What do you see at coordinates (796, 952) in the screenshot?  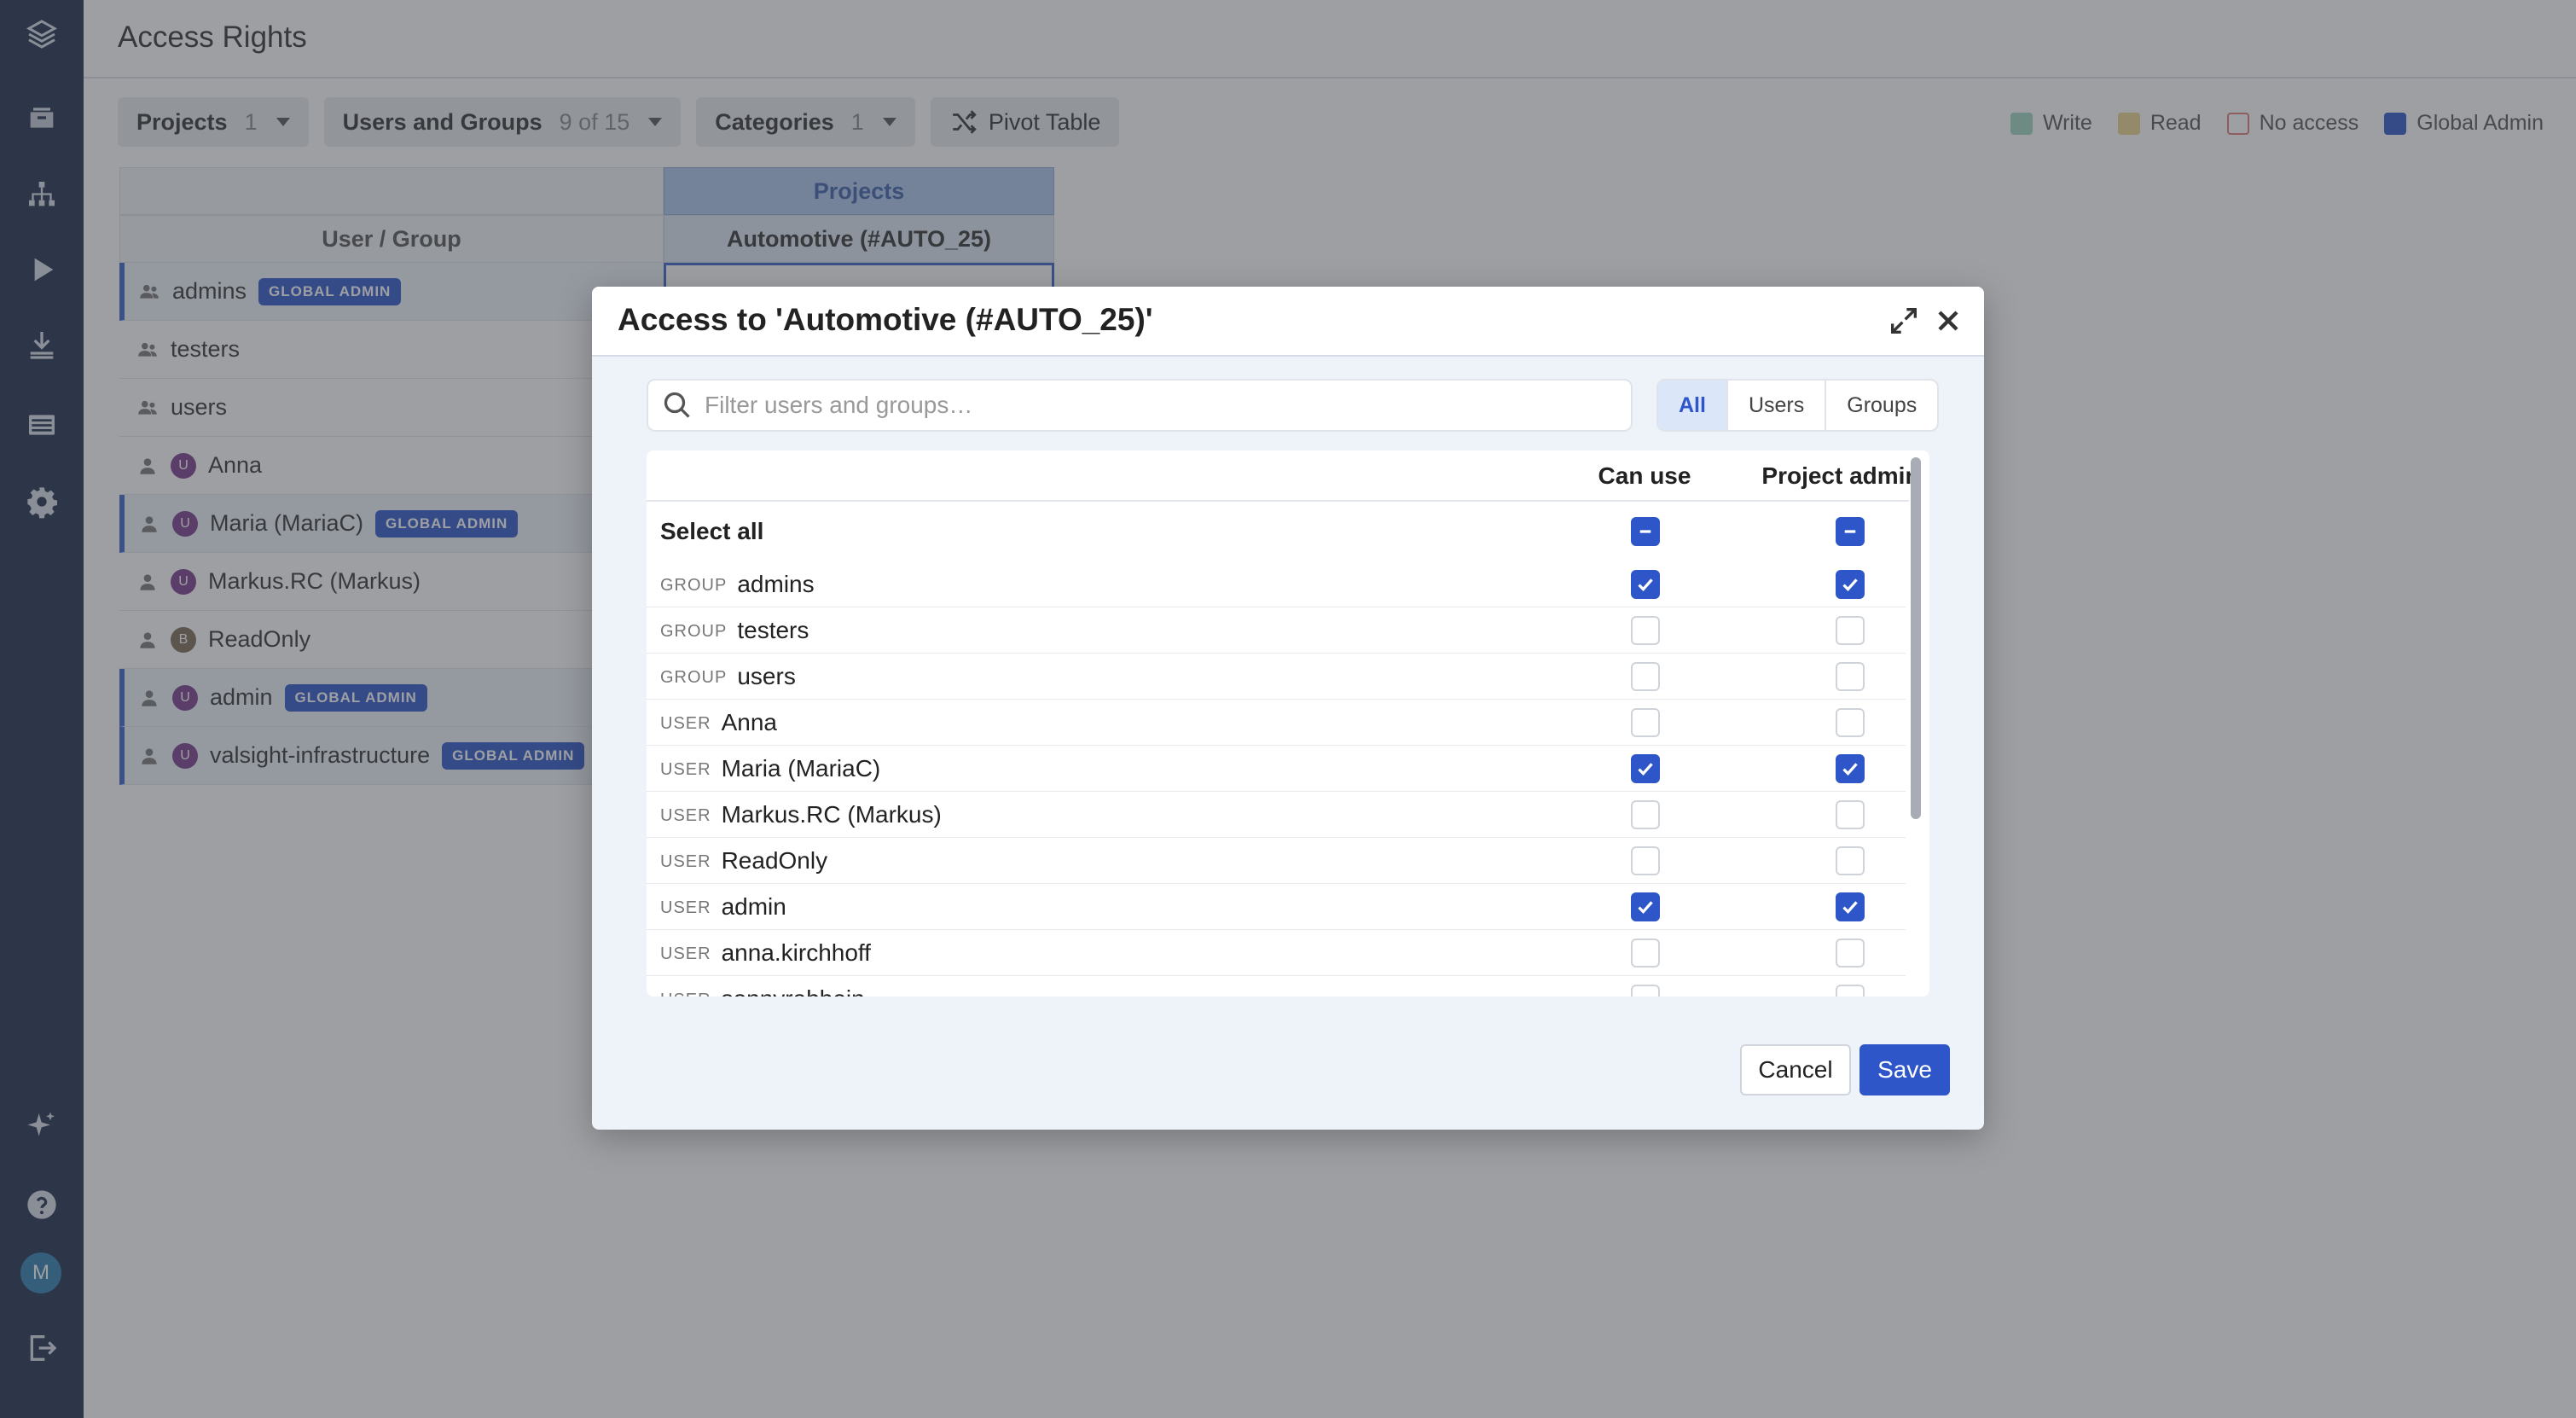 I see `row-label: anna.kirchhoff` at bounding box center [796, 952].